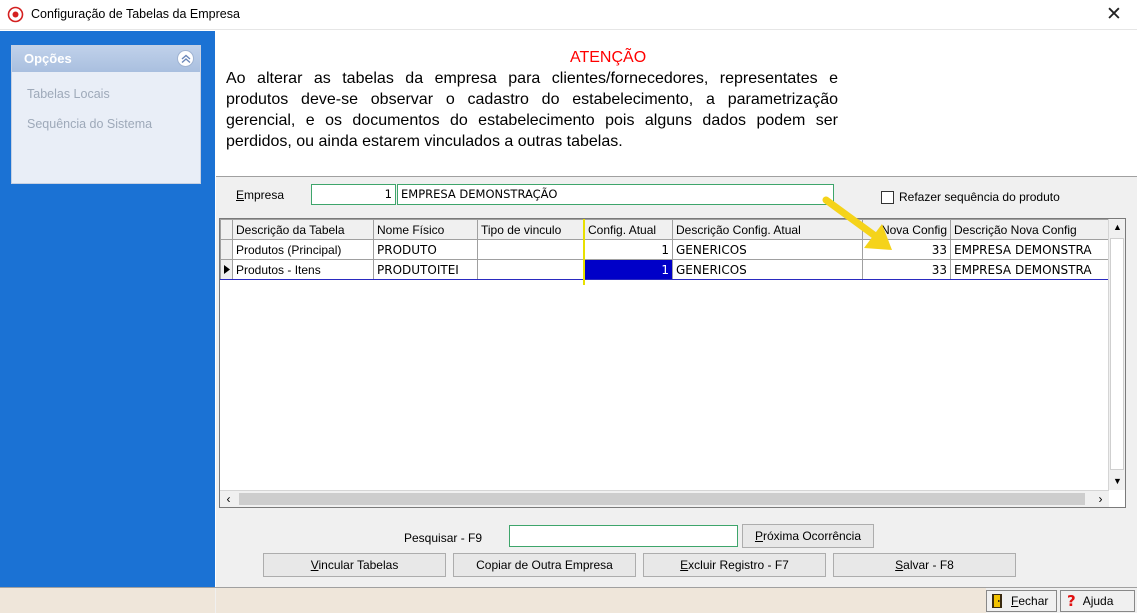 This screenshot has width=1137, height=613. I want to click on horizontal-scroll-thumb, so click(662, 499).